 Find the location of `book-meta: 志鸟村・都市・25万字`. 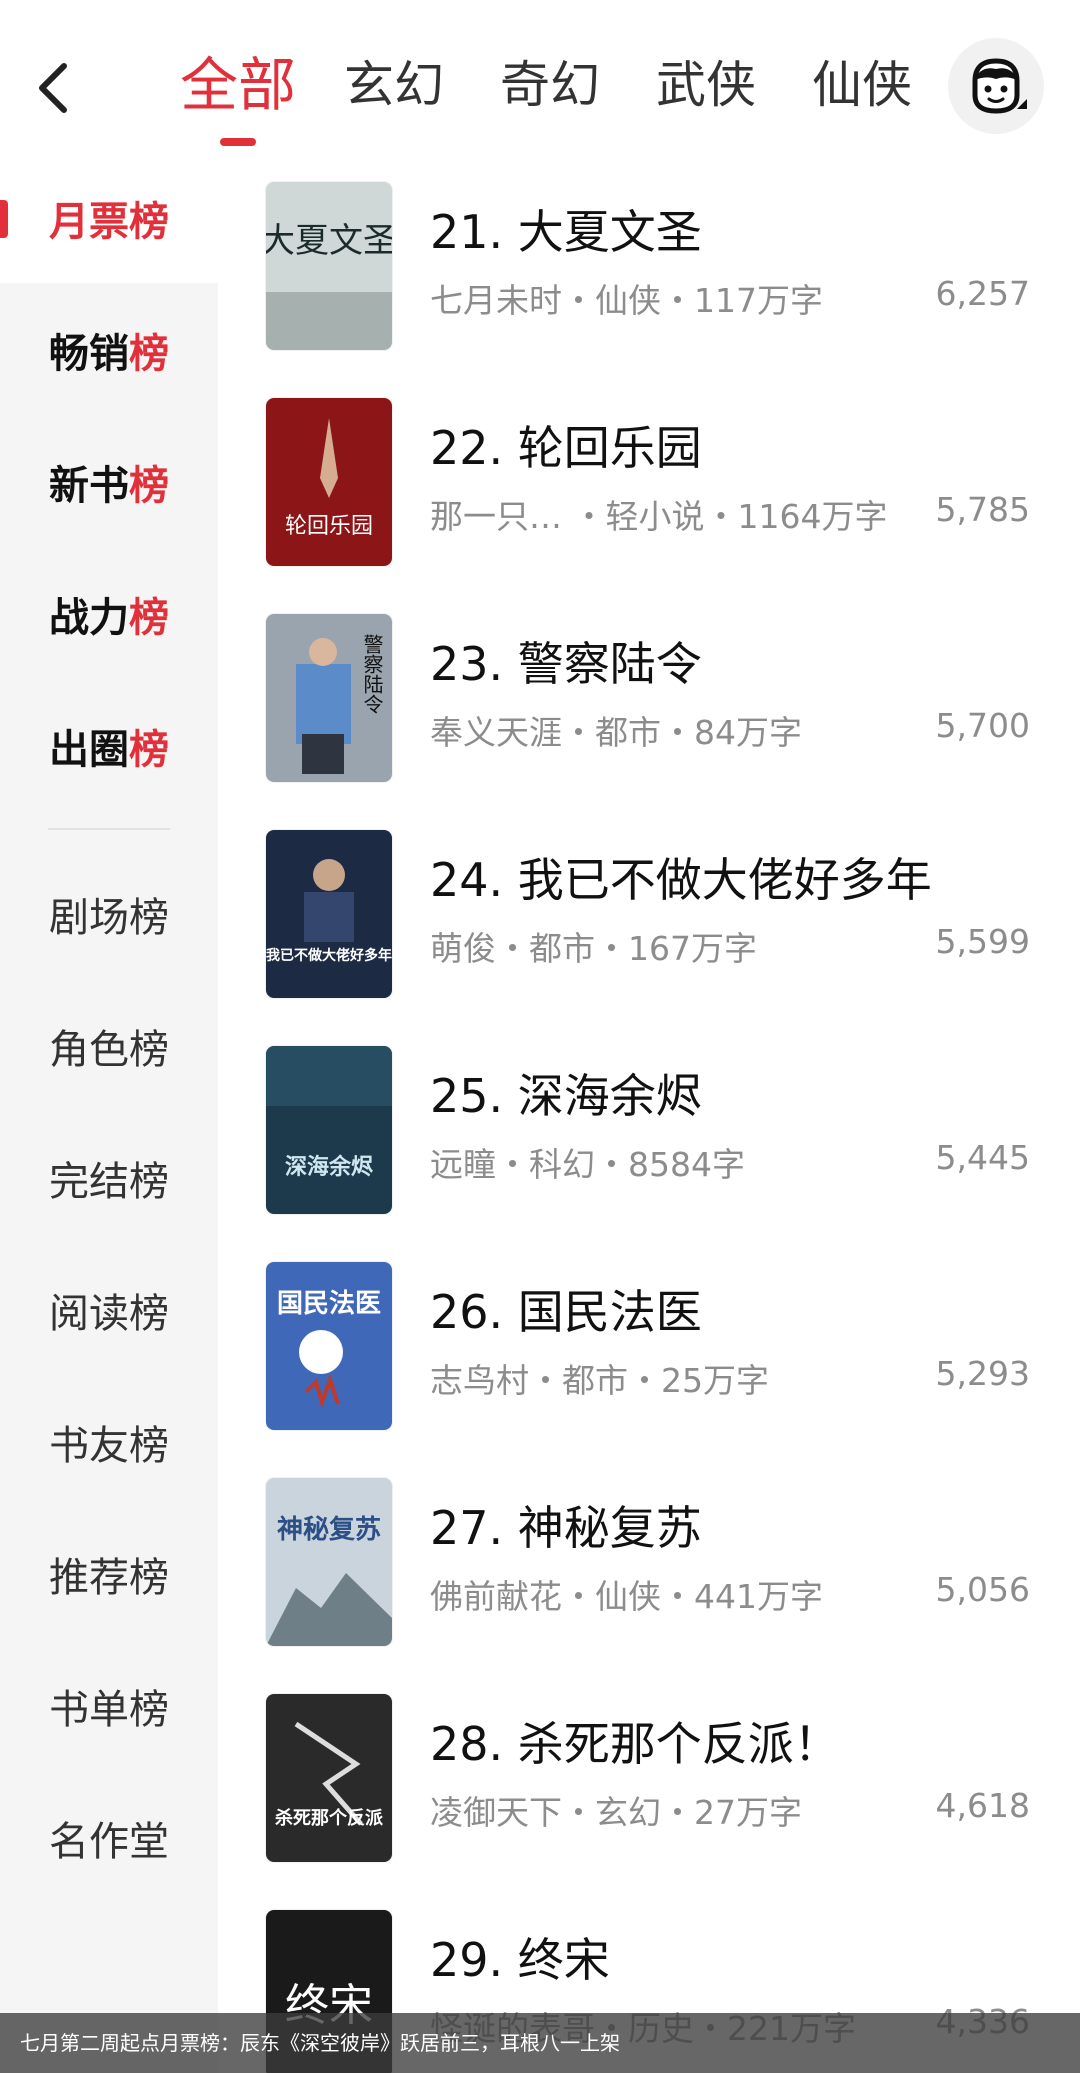

book-meta: 志鸟村・都市・25万字 is located at coordinates (599, 1380).